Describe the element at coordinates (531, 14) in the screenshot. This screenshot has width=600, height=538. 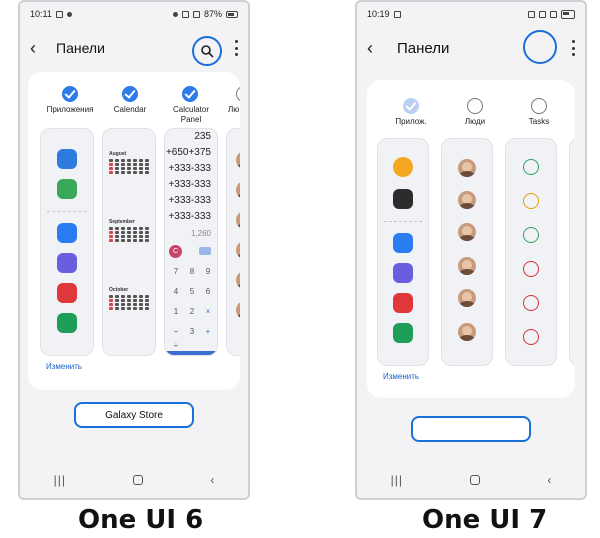
I see `mute-icon` at that location.